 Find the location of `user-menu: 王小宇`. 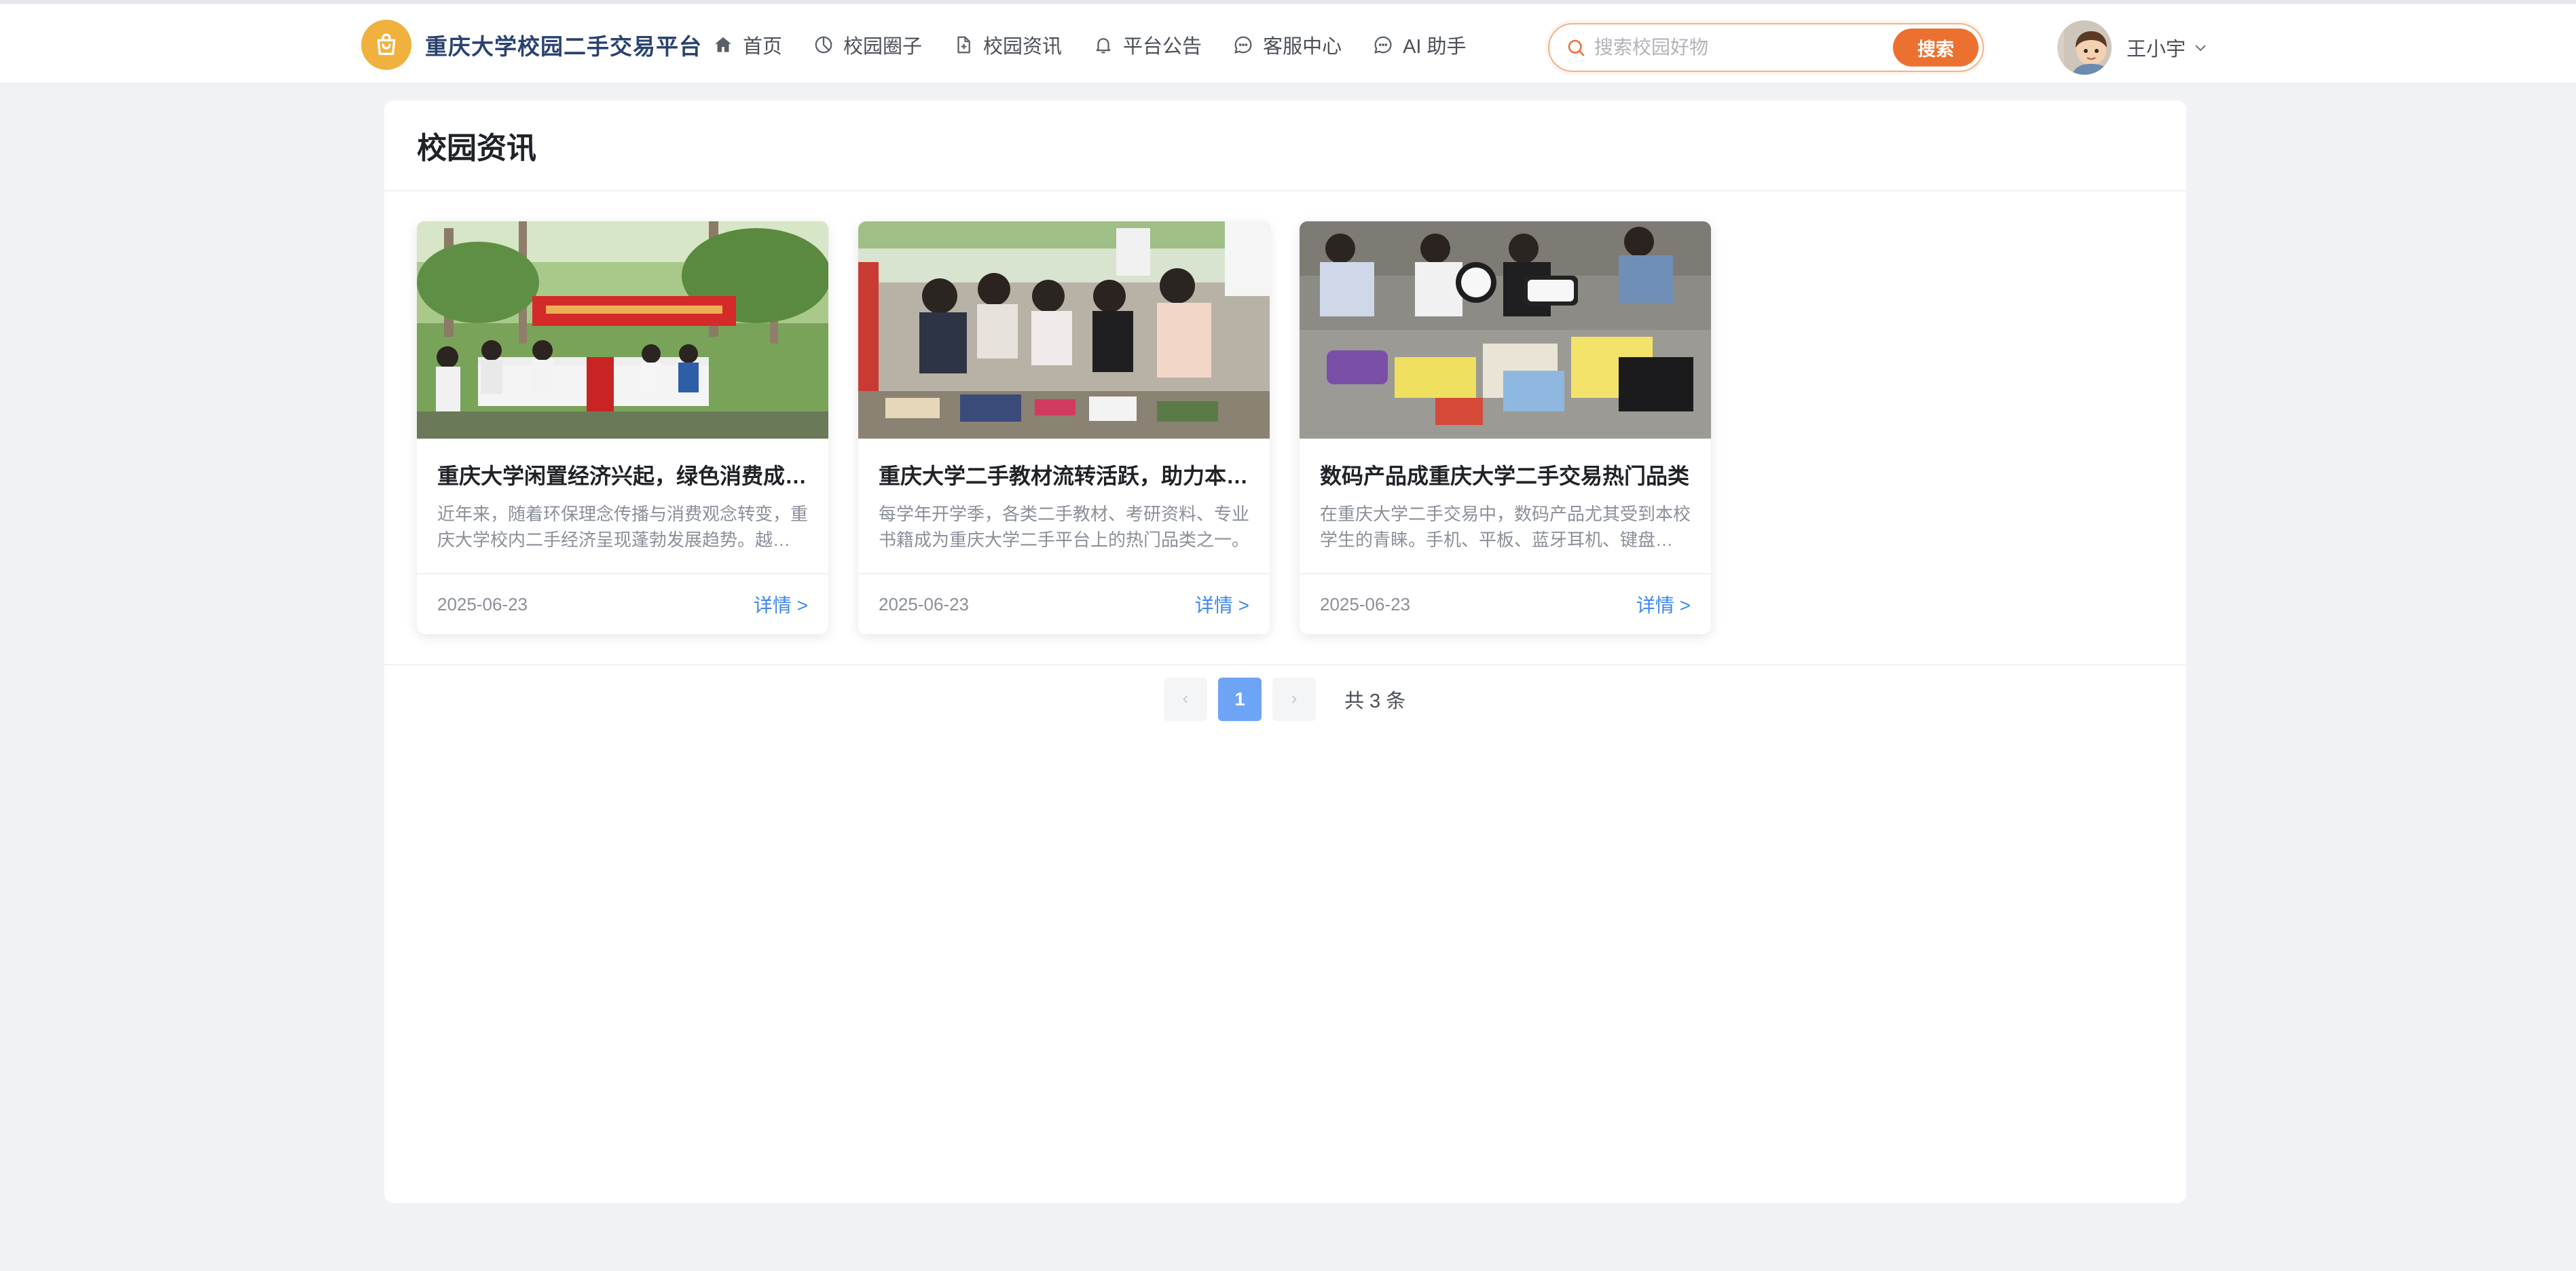

user-menu: 王小宇 is located at coordinates (2133, 48).